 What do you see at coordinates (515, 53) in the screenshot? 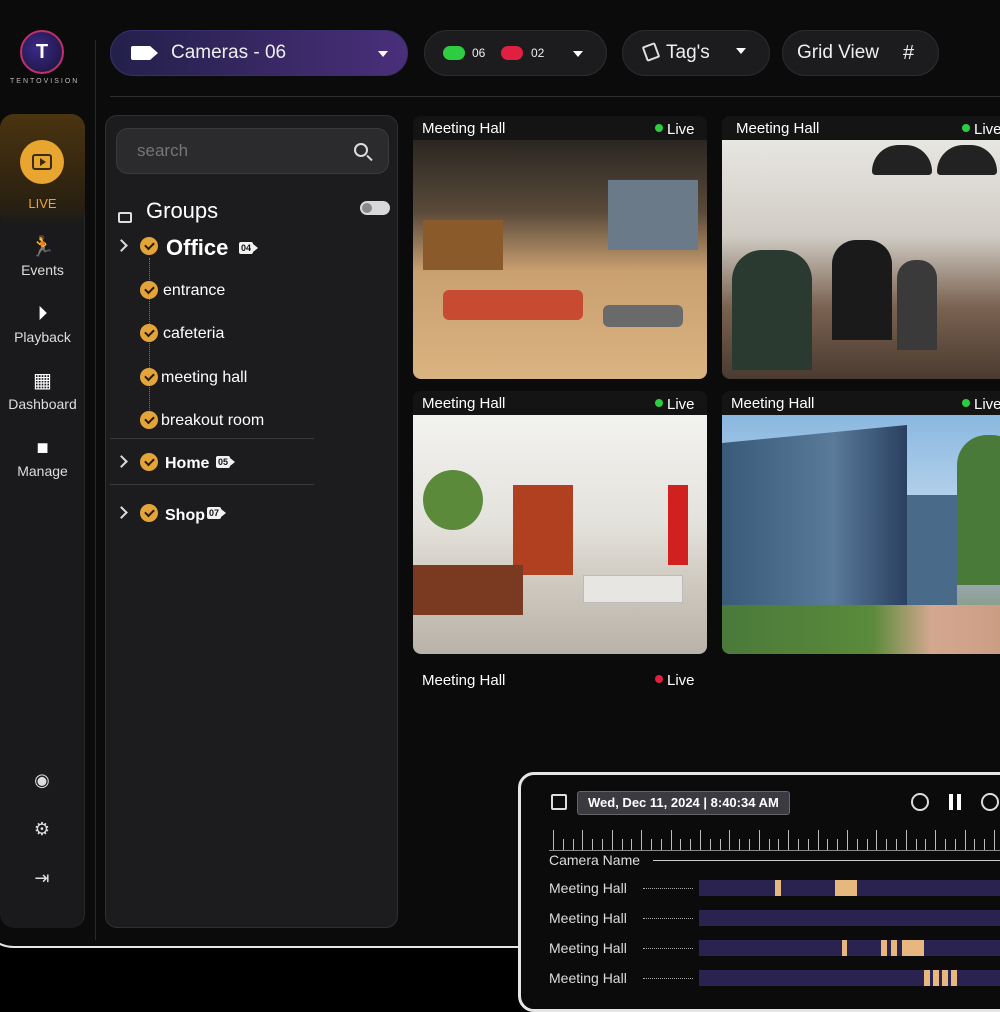
I see `status-dropdown: 06 02` at bounding box center [515, 53].